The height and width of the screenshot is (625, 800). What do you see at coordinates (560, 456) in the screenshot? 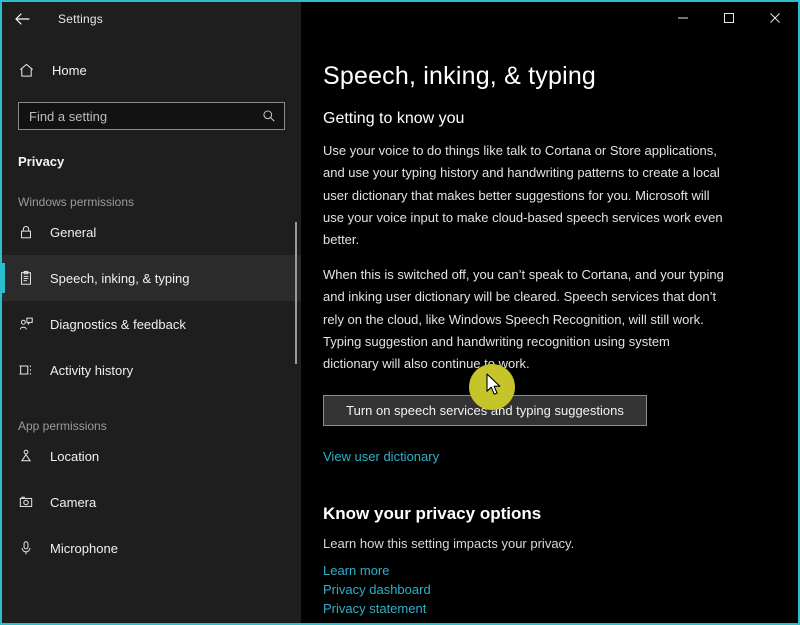
I see `view-user-dictionary-link: View user dictionary` at bounding box center [560, 456].